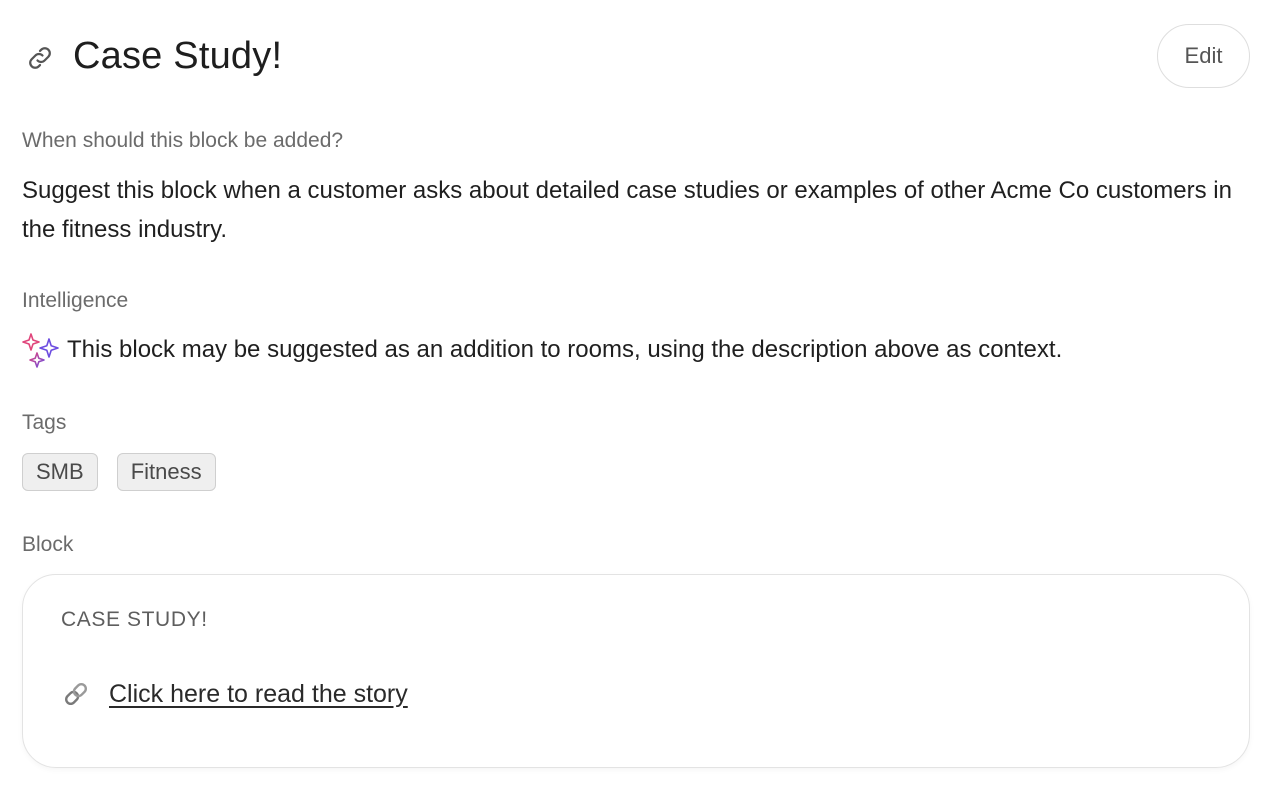 The width and height of the screenshot is (1272, 788). What do you see at coordinates (44, 422) in the screenshot?
I see `tags-label: Tags` at bounding box center [44, 422].